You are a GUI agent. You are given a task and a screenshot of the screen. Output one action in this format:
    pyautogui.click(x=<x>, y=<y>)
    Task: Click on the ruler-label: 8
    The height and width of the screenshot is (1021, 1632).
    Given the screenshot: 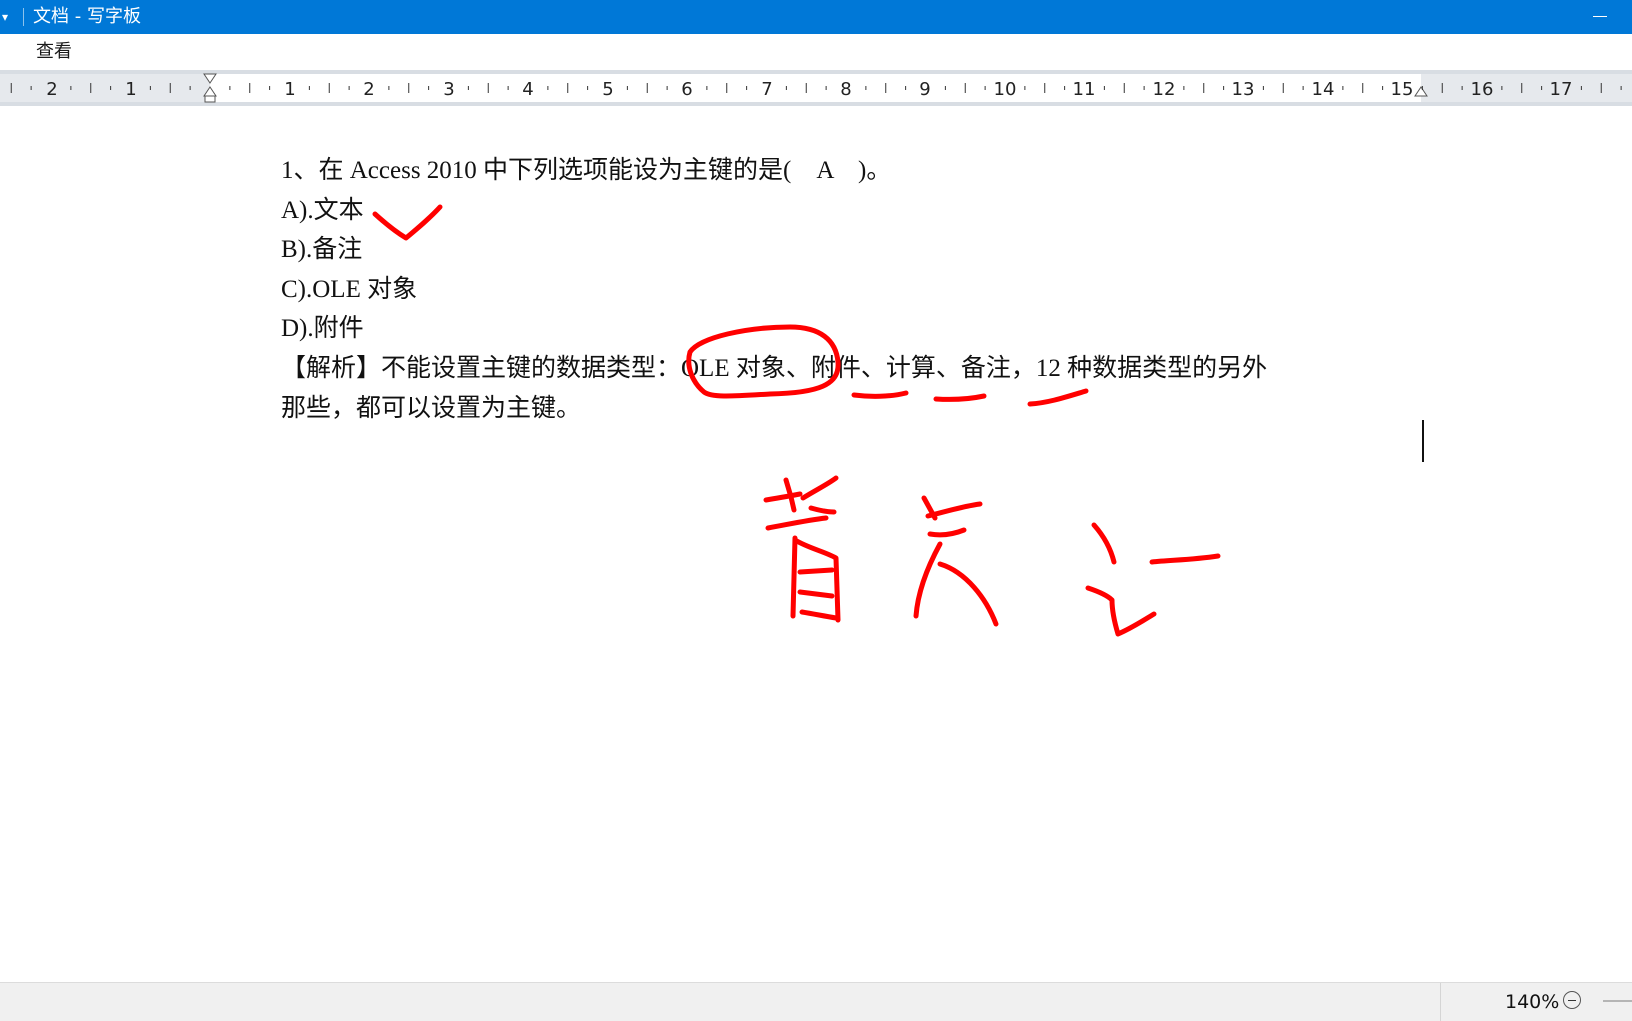 What is the action you would take?
    pyautogui.click(x=845, y=89)
    